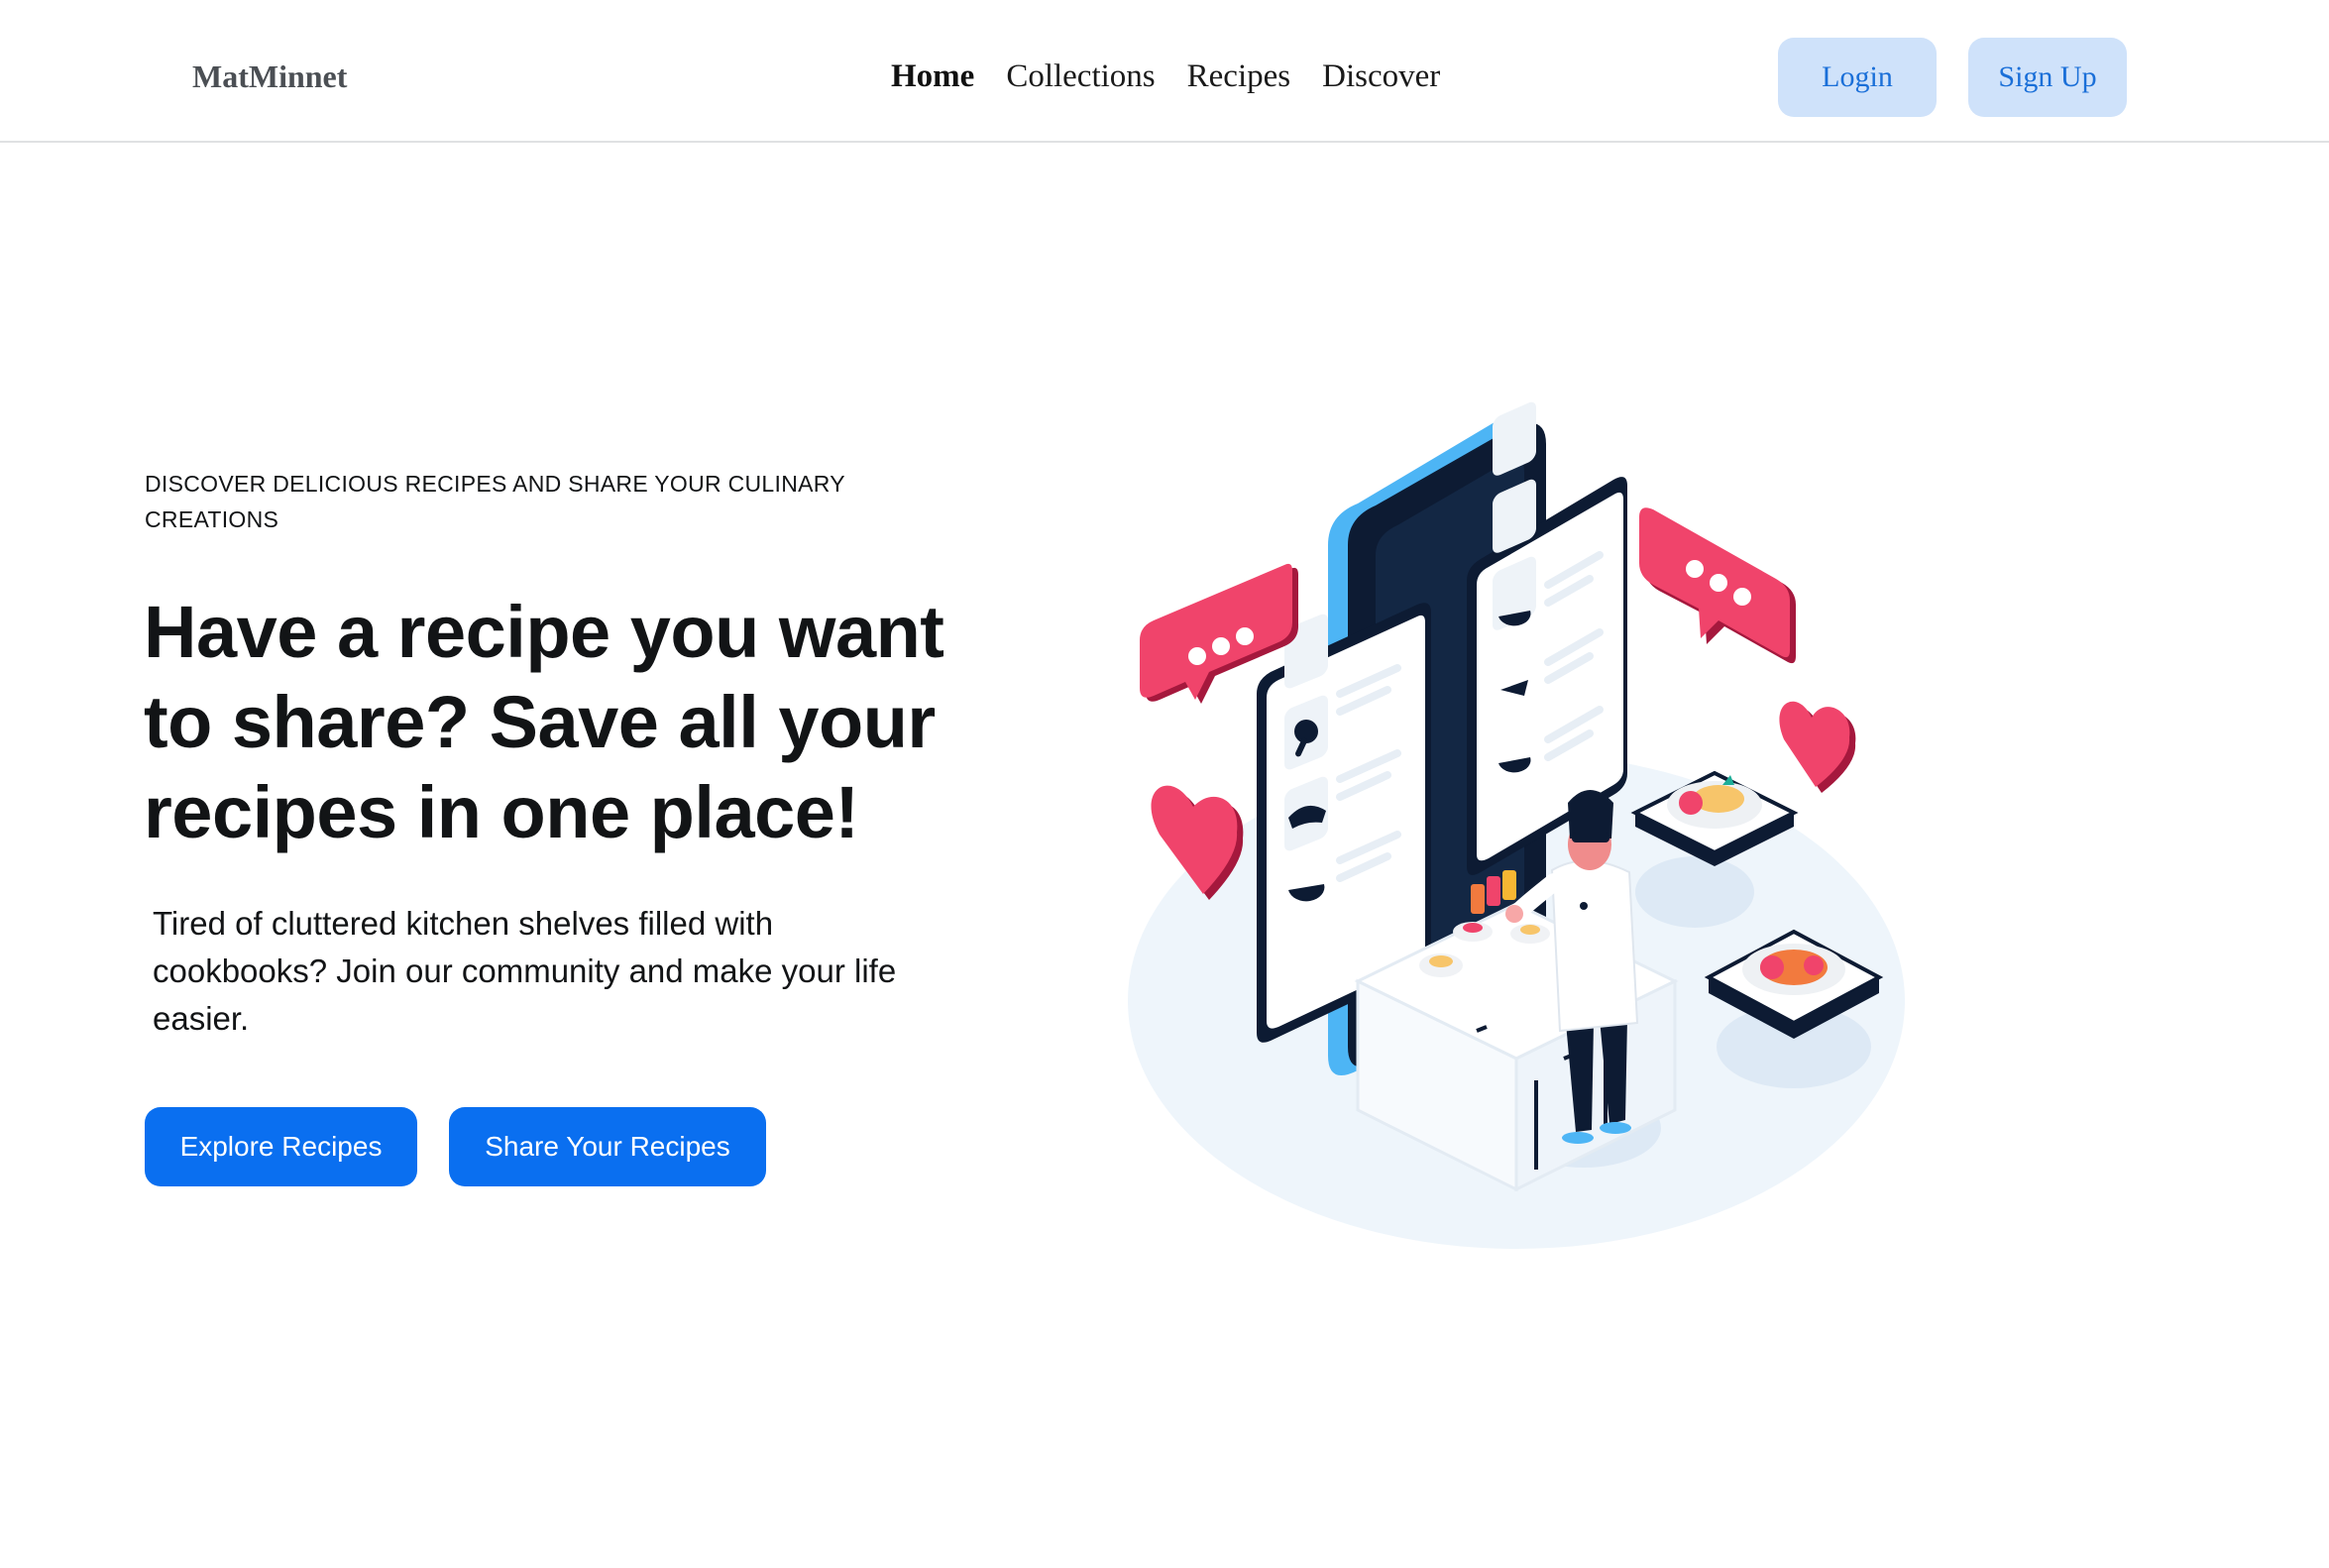  What do you see at coordinates (1080, 76) in the screenshot?
I see `nav-collections: Collections` at bounding box center [1080, 76].